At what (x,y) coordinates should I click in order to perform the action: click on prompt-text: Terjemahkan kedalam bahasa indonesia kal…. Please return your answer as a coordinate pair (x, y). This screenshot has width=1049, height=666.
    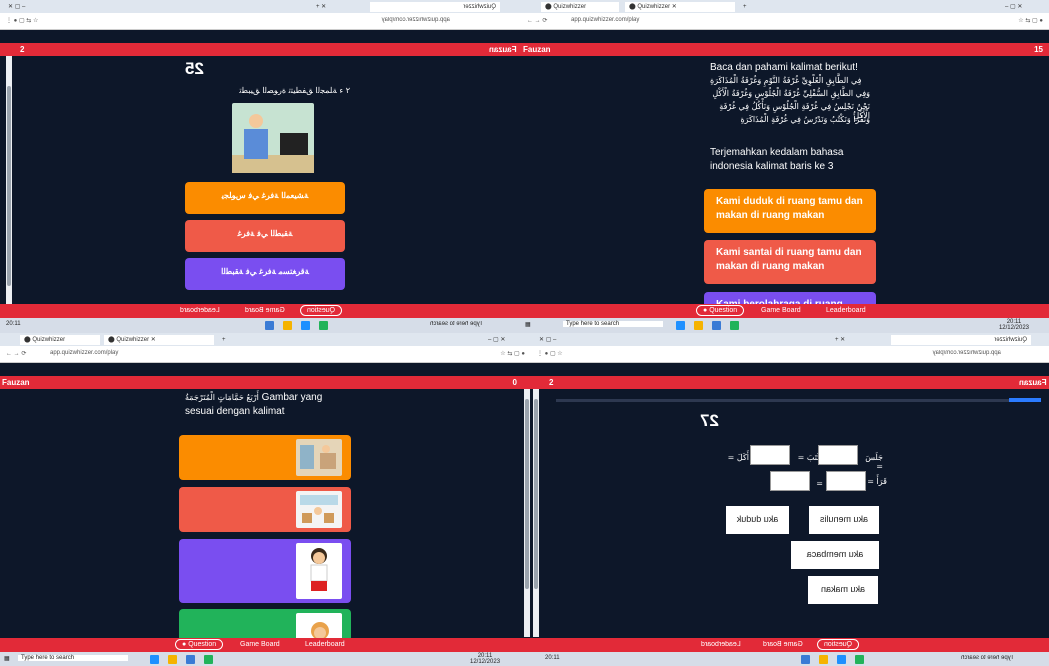
    Looking at the image, I should click on (777, 159).